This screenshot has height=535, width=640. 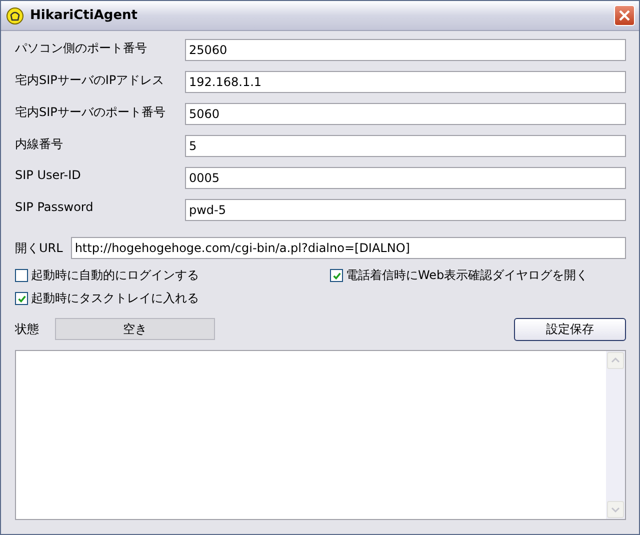 What do you see at coordinates (84, 15) in the screenshot?
I see `window-title: HikariCtiAgent` at bounding box center [84, 15].